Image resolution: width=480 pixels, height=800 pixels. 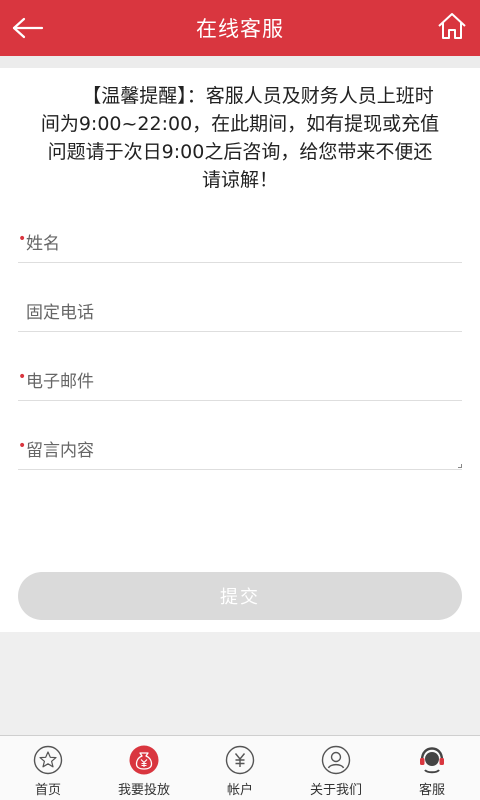 What do you see at coordinates (60, 313) in the screenshot?
I see `phone-placeholder: 固定电话` at bounding box center [60, 313].